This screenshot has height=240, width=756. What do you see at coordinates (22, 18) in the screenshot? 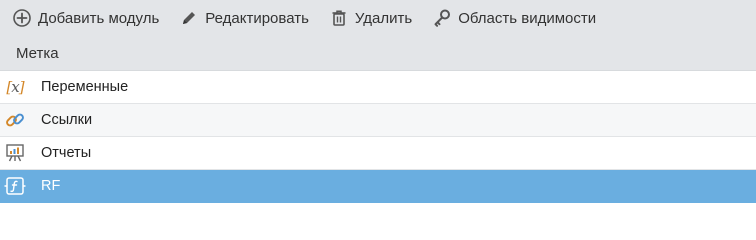
I see `plus-circle-icon` at bounding box center [22, 18].